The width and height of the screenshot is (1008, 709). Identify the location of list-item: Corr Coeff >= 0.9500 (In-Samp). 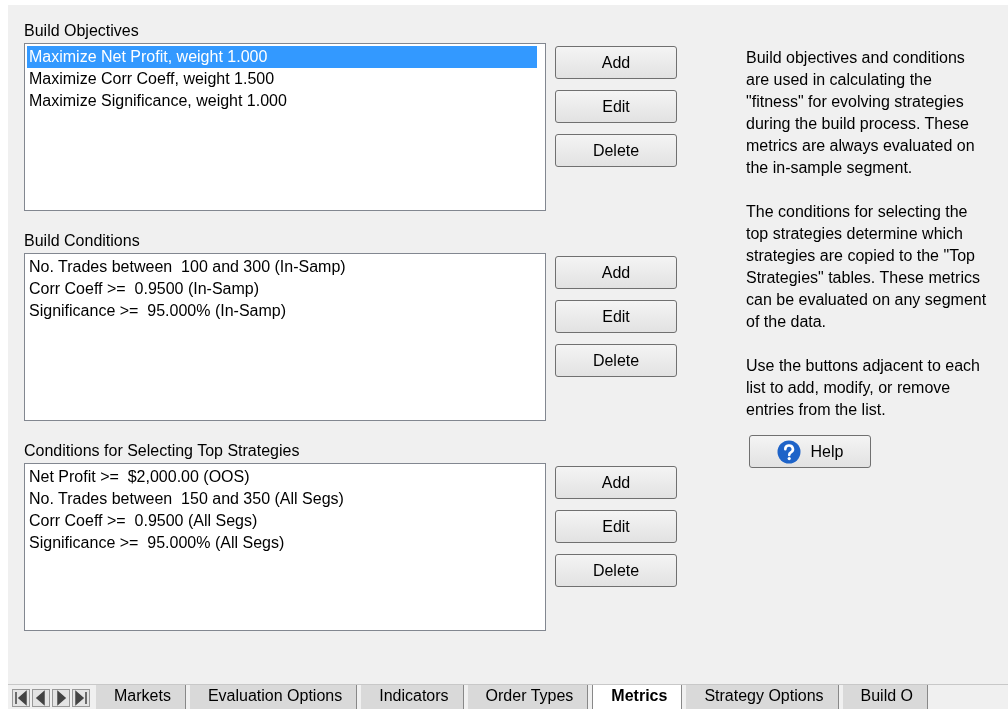
(282, 289).